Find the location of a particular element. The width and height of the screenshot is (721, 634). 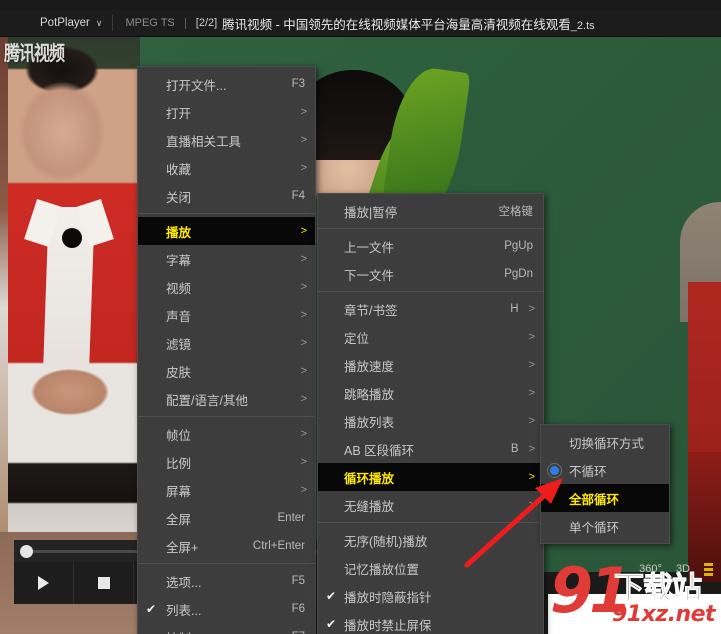

menu-item: 声音 > is located at coordinates (226, 315).